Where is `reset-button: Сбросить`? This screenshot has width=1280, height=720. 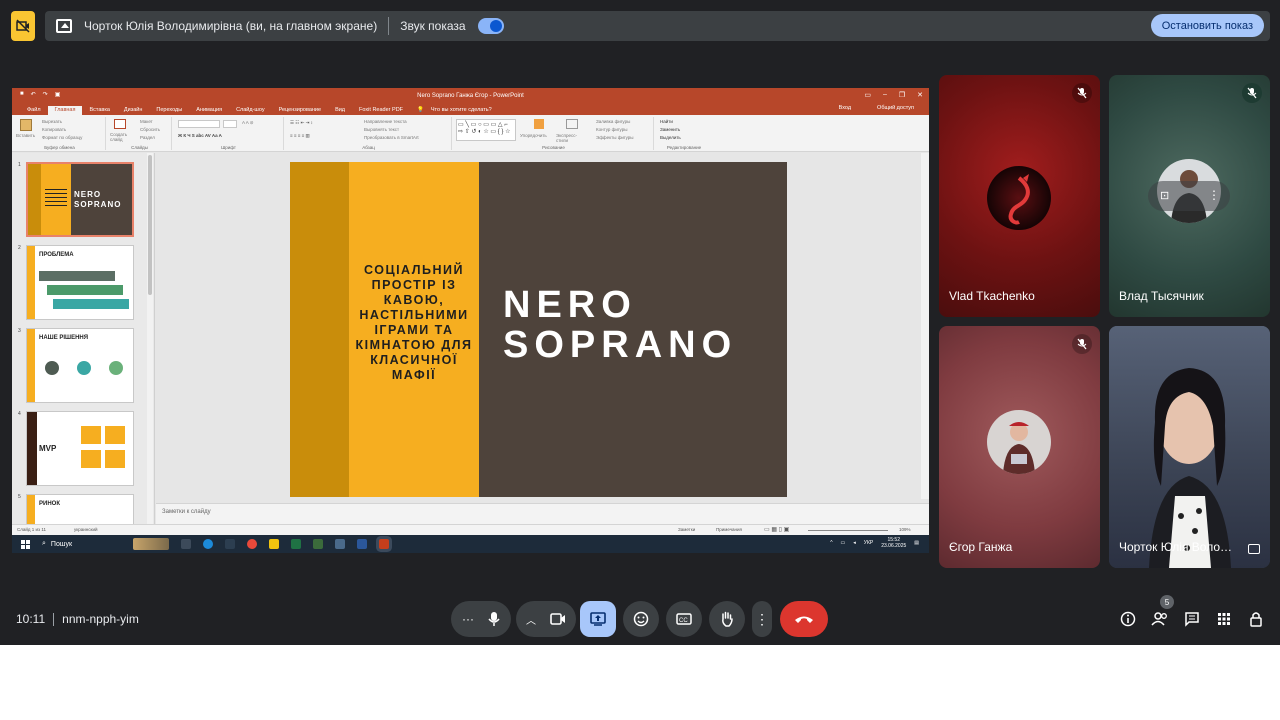
reset-button: Сбросить is located at coordinates (150, 129).